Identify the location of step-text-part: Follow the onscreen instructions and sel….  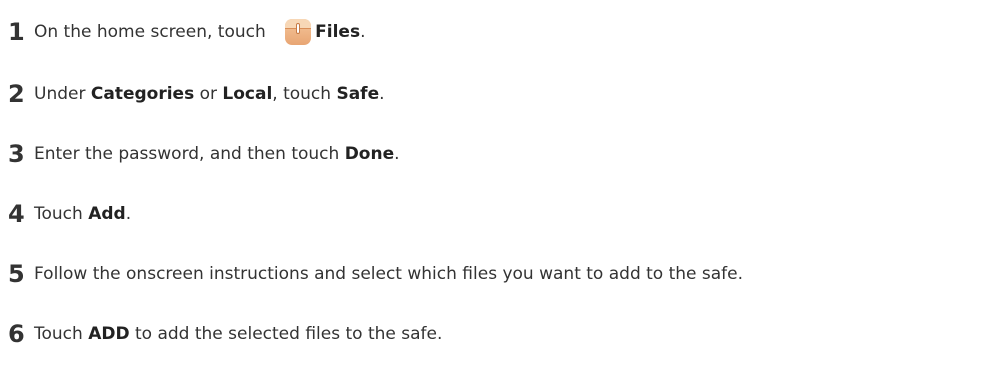
(389, 274).